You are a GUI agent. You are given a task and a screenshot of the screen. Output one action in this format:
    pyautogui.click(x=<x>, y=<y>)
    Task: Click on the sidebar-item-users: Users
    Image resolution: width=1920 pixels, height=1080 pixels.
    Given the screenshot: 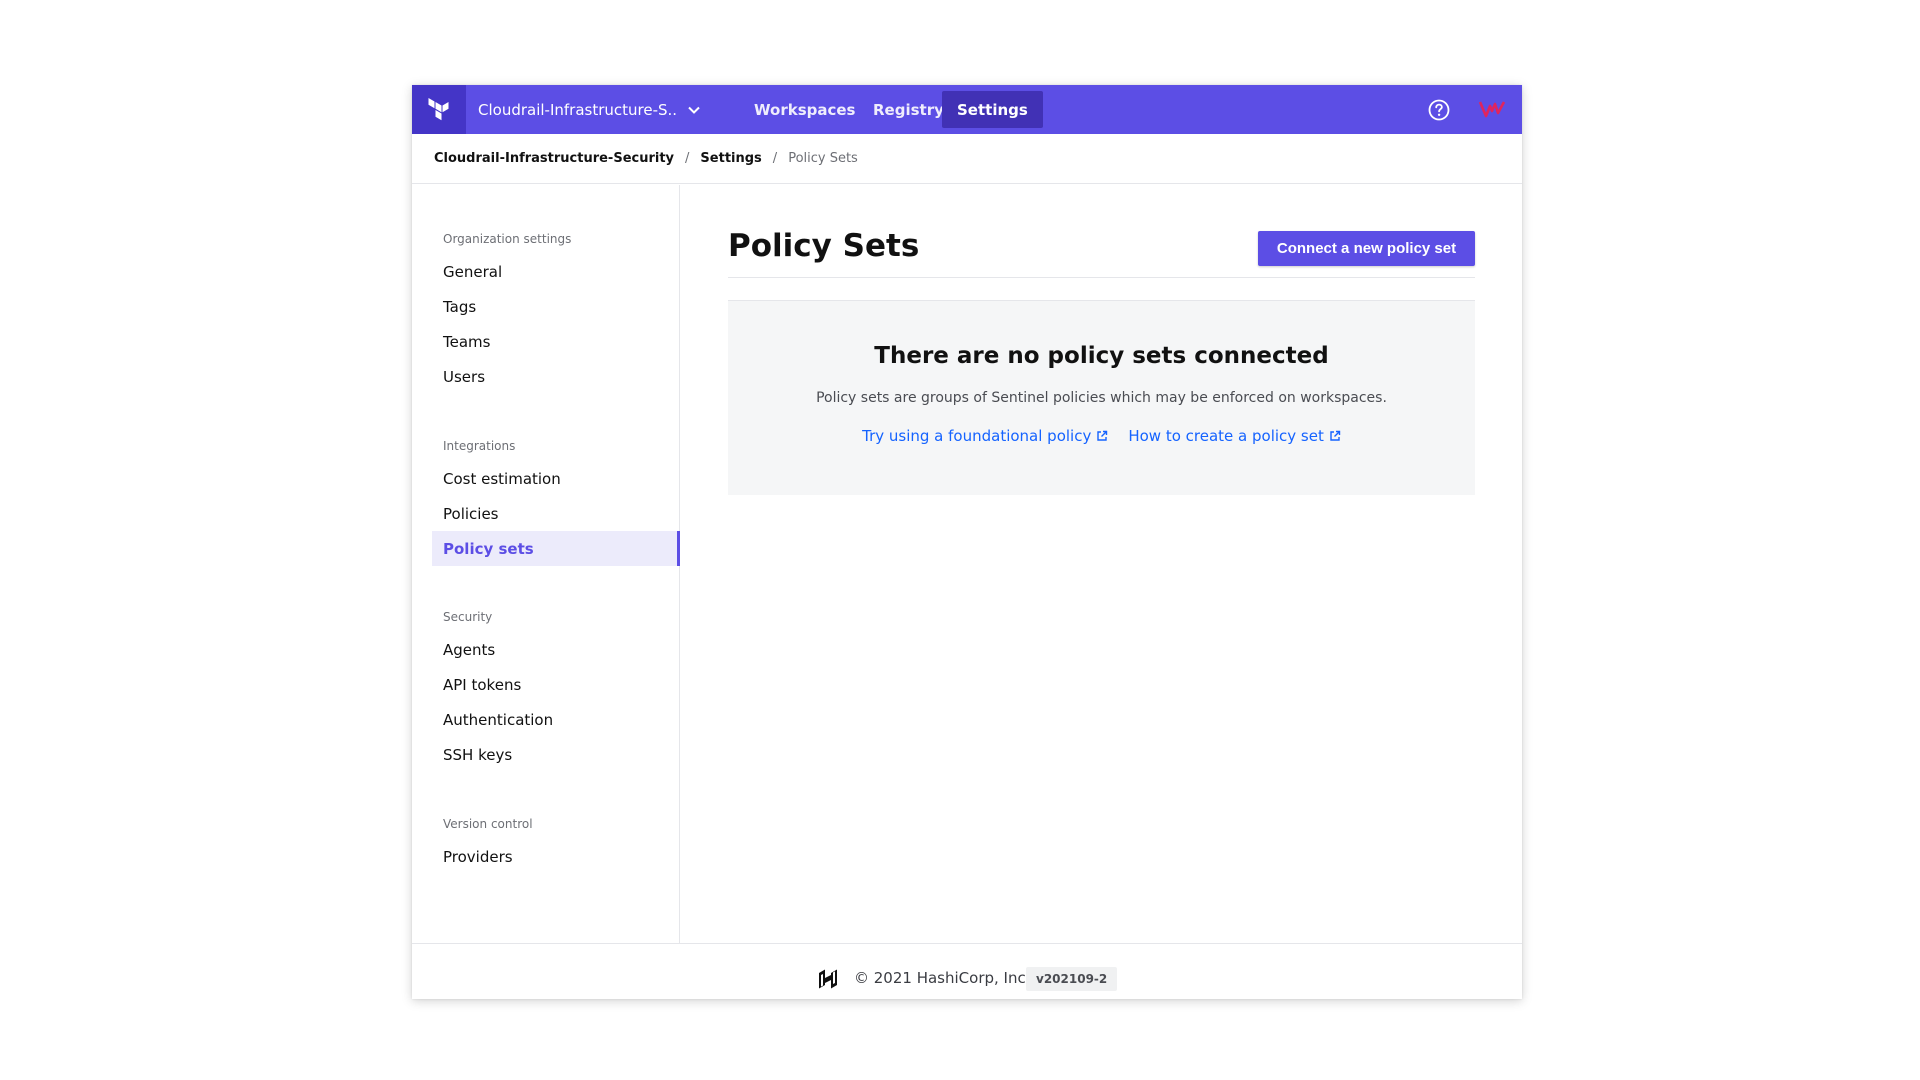 What is the action you would take?
    pyautogui.click(x=556, y=376)
    